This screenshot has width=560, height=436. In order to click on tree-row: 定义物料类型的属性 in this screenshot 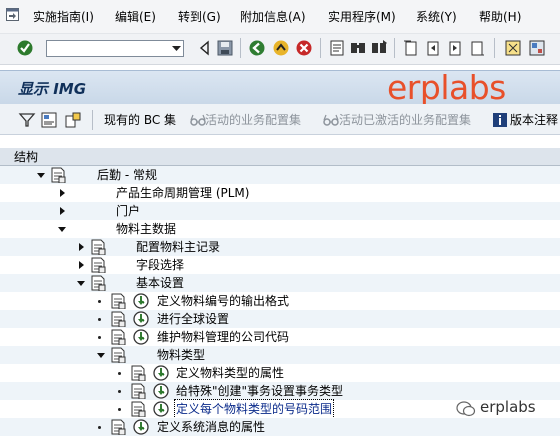, I will do `click(280, 373)`.